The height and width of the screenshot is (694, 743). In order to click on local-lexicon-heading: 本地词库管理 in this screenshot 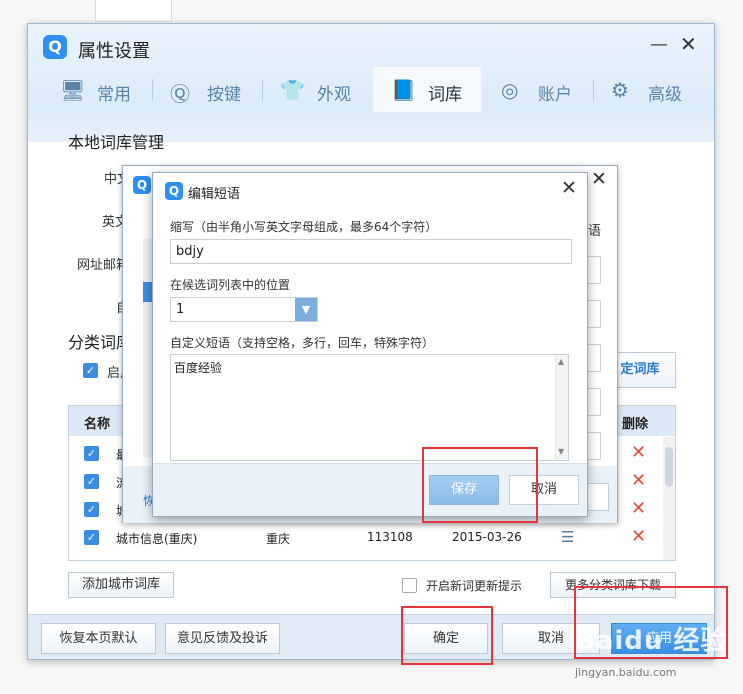, I will do `click(116, 142)`.